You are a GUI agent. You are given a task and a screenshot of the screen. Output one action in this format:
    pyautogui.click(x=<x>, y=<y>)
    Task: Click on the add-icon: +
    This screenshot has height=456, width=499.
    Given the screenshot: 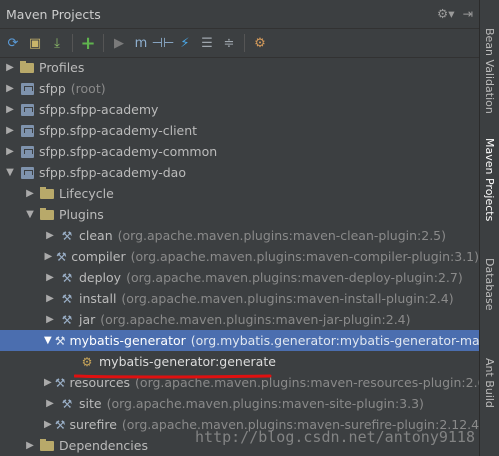 What is the action you would take?
    pyautogui.click(x=88, y=43)
    